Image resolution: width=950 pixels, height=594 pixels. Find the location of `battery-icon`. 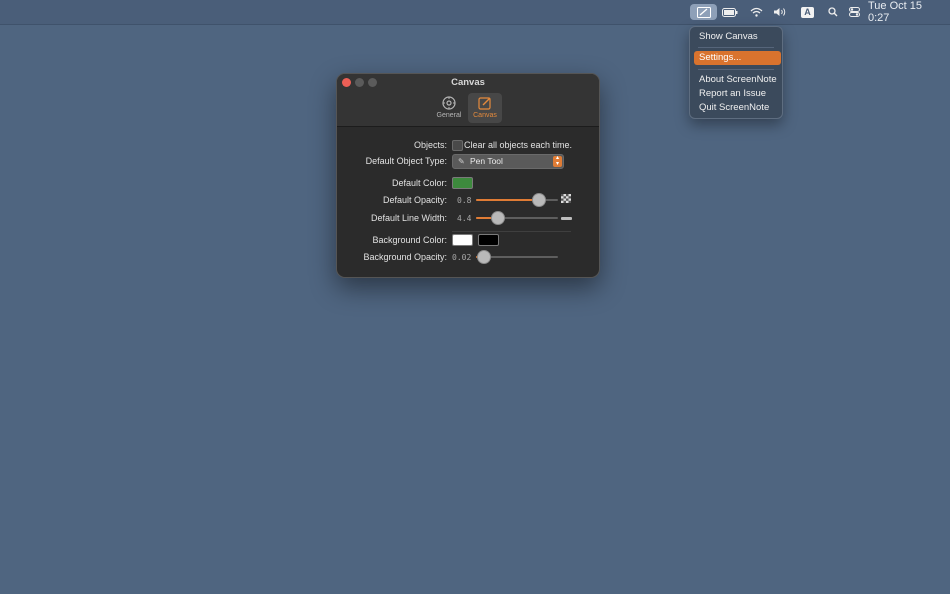

battery-icon is located at coordinates (730, 12).